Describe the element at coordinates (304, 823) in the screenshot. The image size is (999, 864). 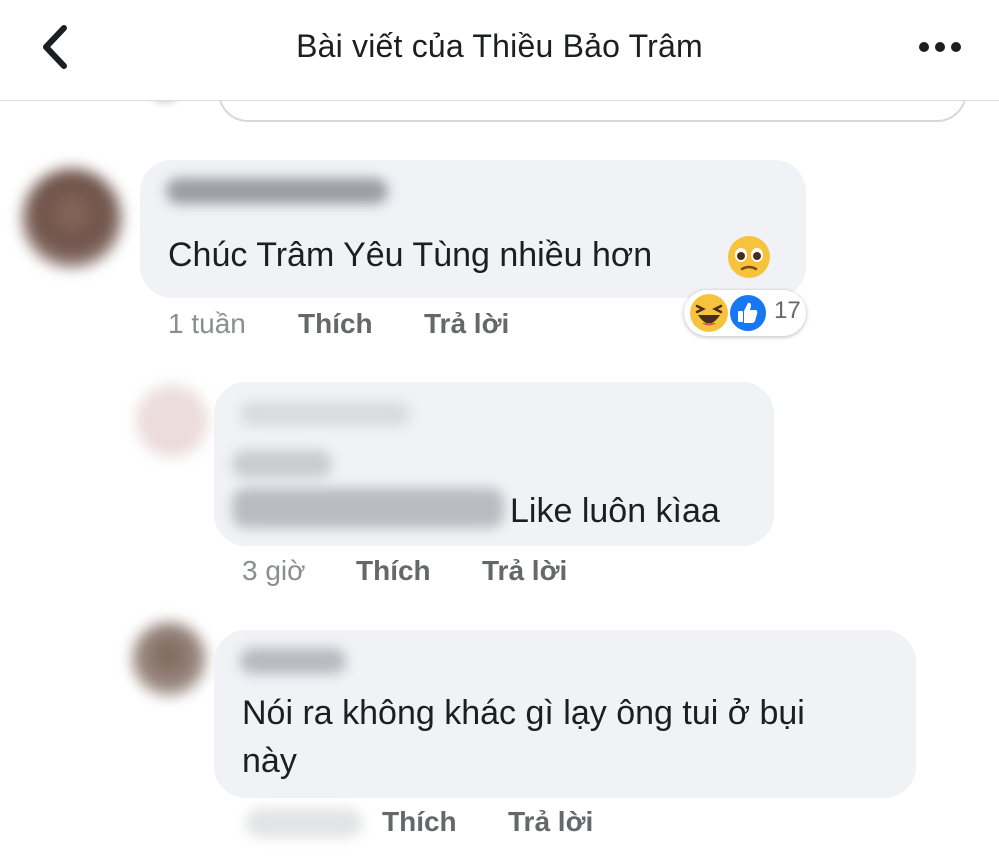
I see `comment-timestamp` at that location.